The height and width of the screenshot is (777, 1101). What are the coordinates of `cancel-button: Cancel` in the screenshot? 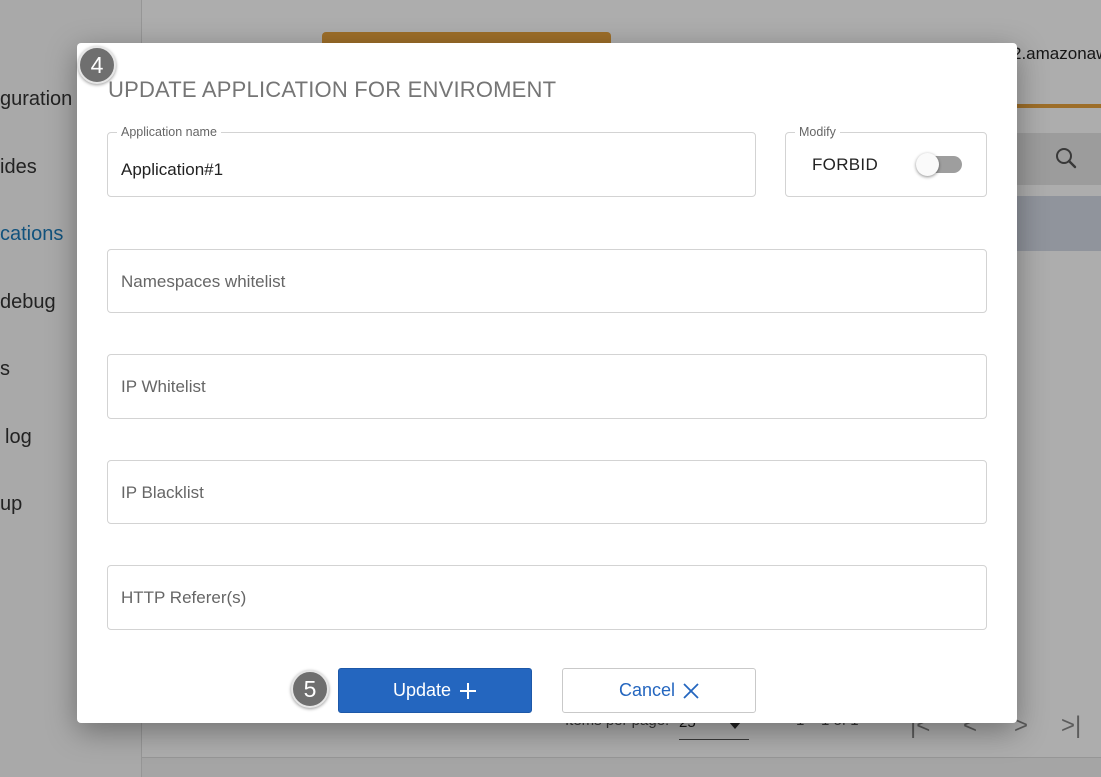 It's located at (659, 690).